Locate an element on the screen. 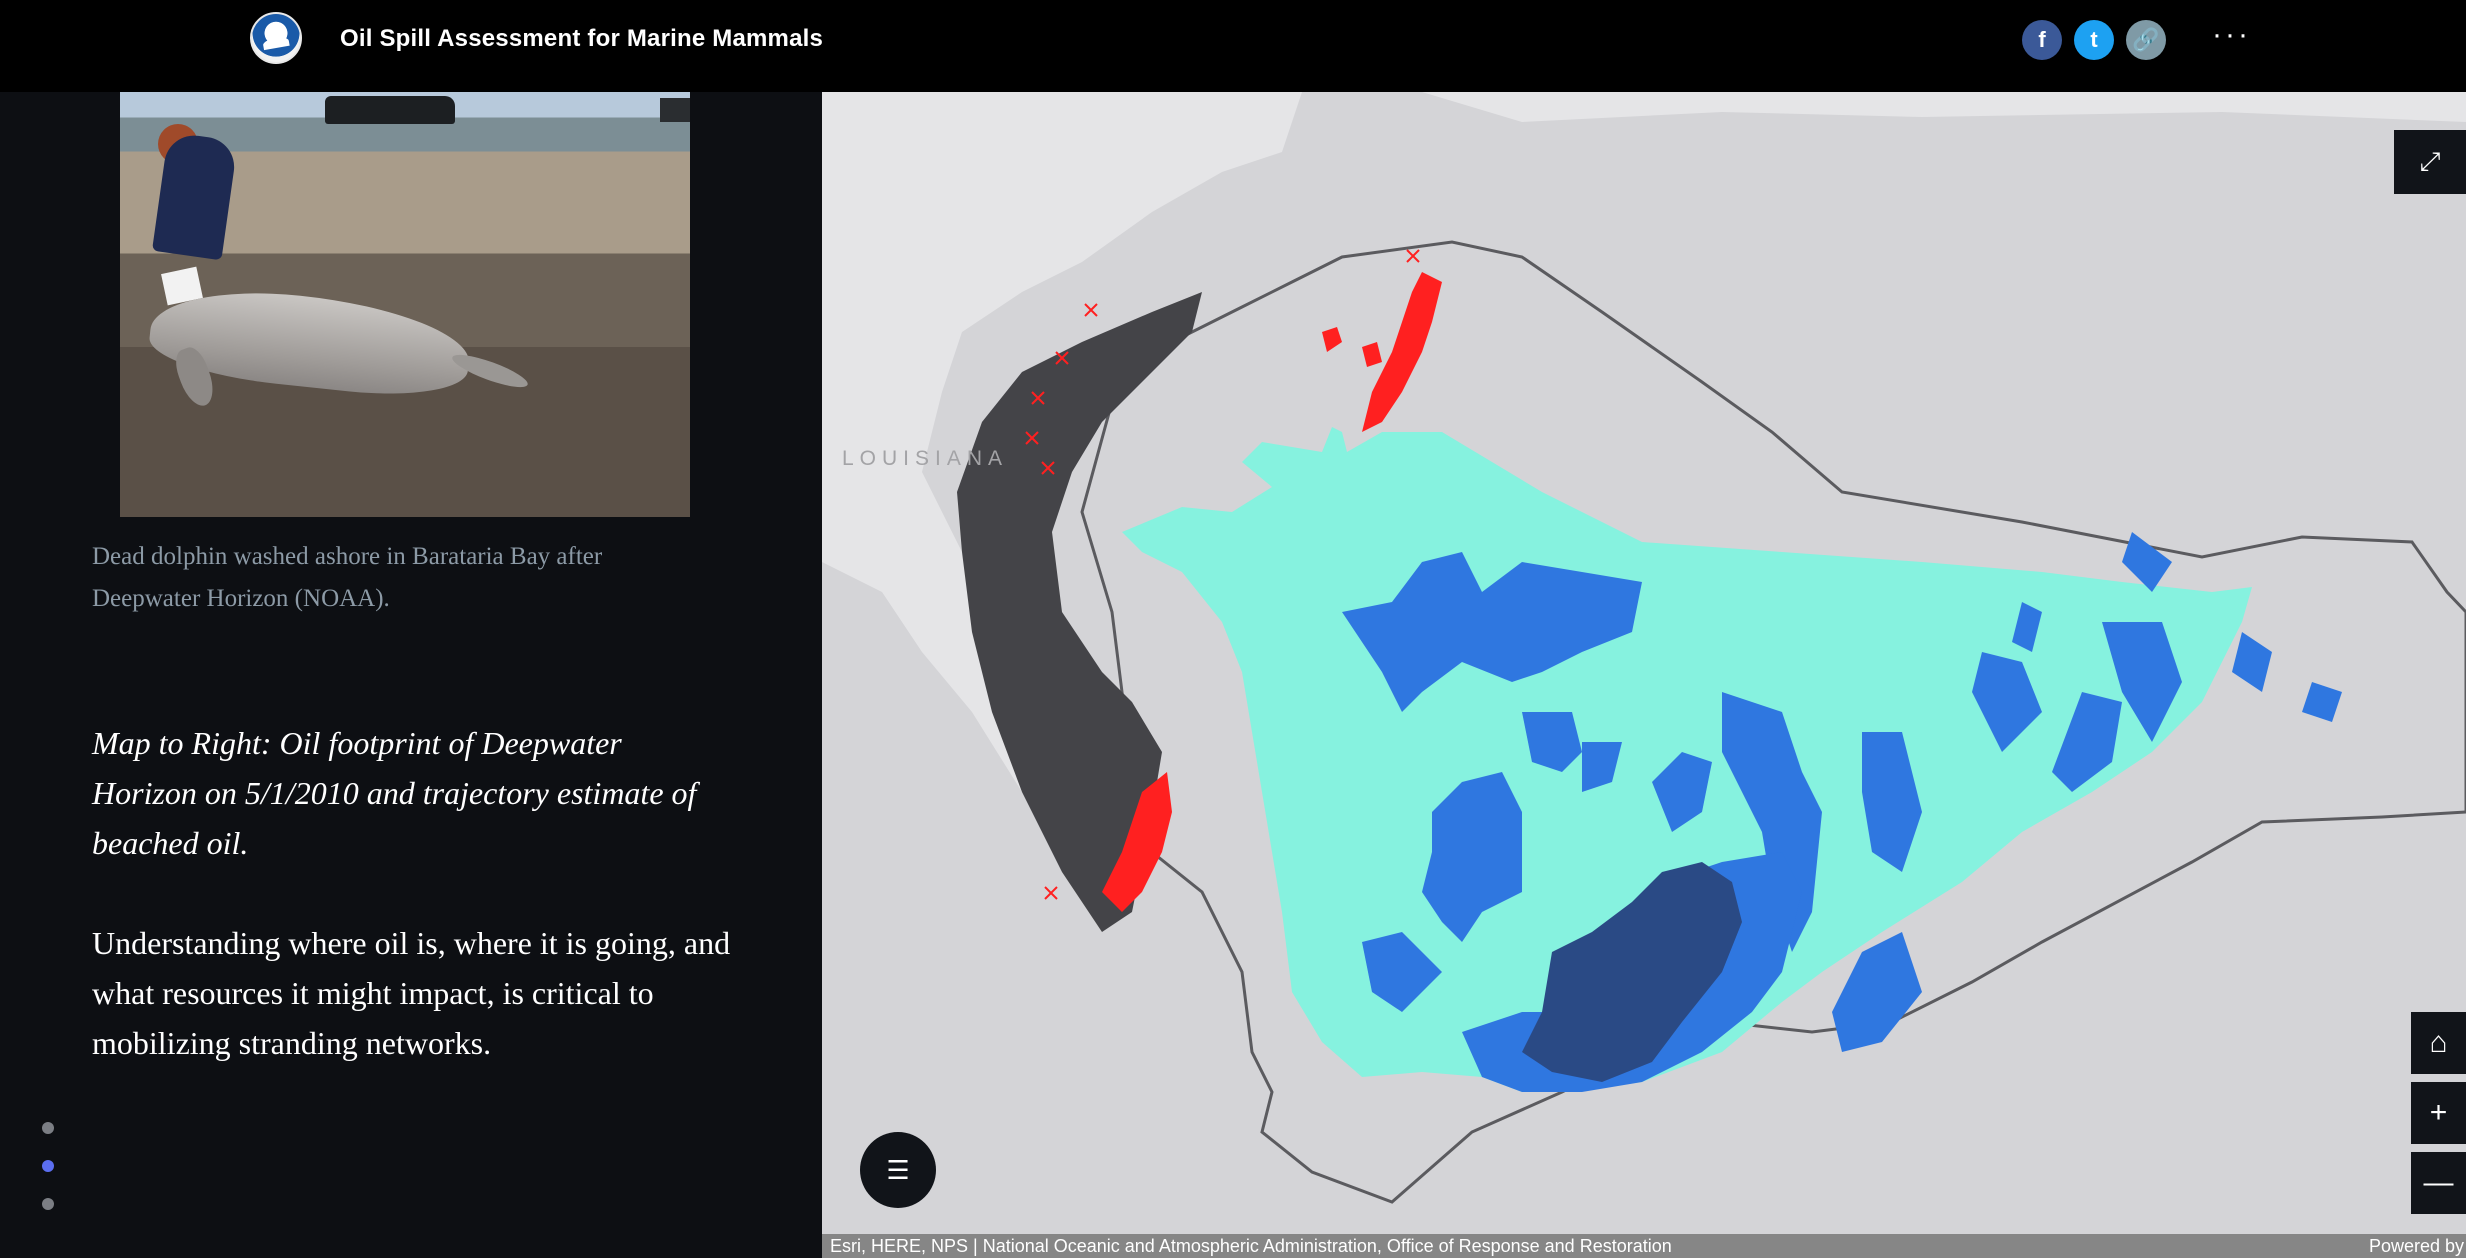 This screenshot has width=2466, height=1258. legend-button: ☰ is located at coordinates (898, 1170).